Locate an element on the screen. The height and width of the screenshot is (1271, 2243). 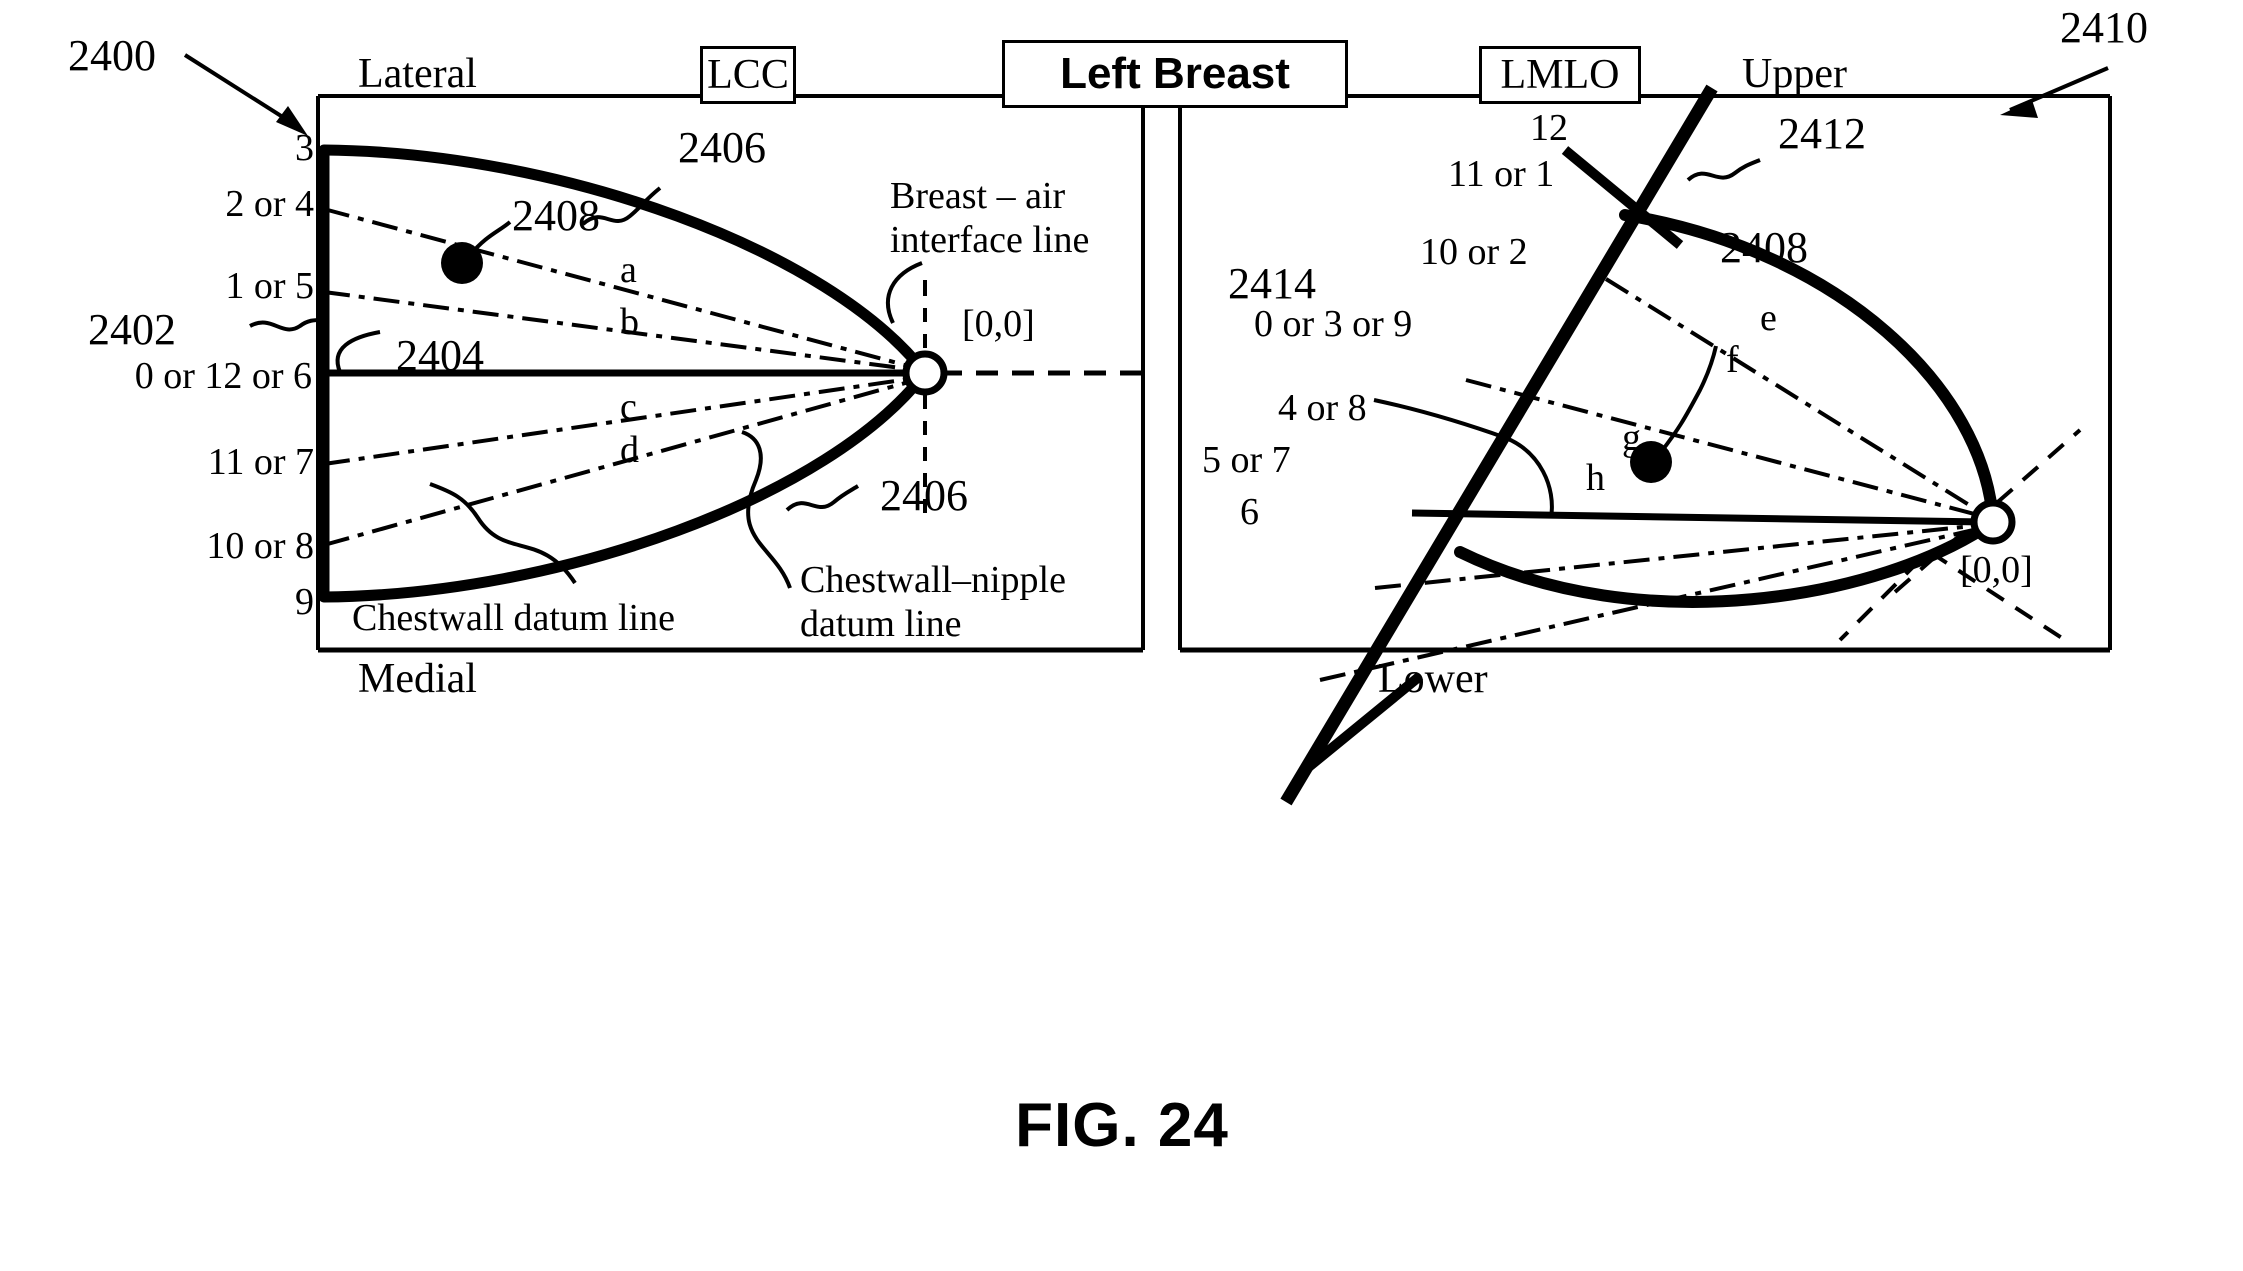
left-orientation-lateral: Lateral is located at coordinates (417, 74).